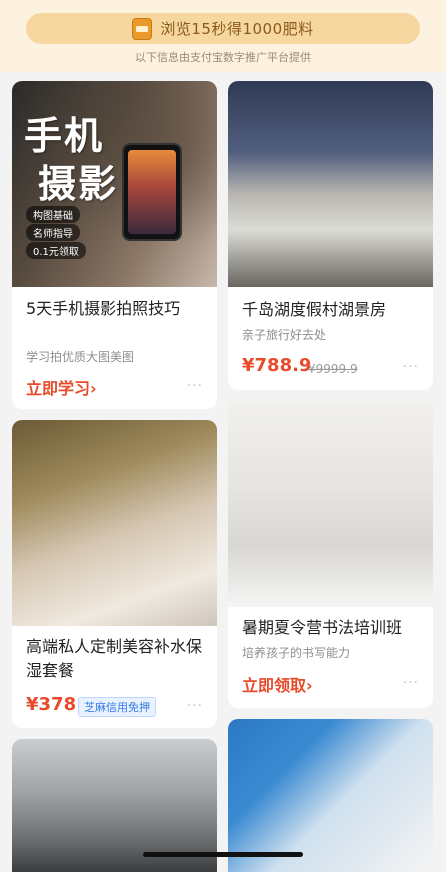  I want to click on claim-now-link: 立即领取›, so click(277, 684).